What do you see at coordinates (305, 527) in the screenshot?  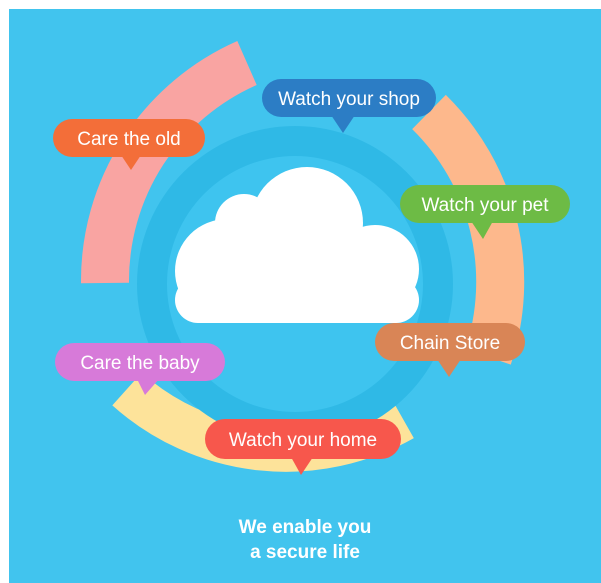 I see `tagline-line-1: We enable you` at bounding box center [305, 527].